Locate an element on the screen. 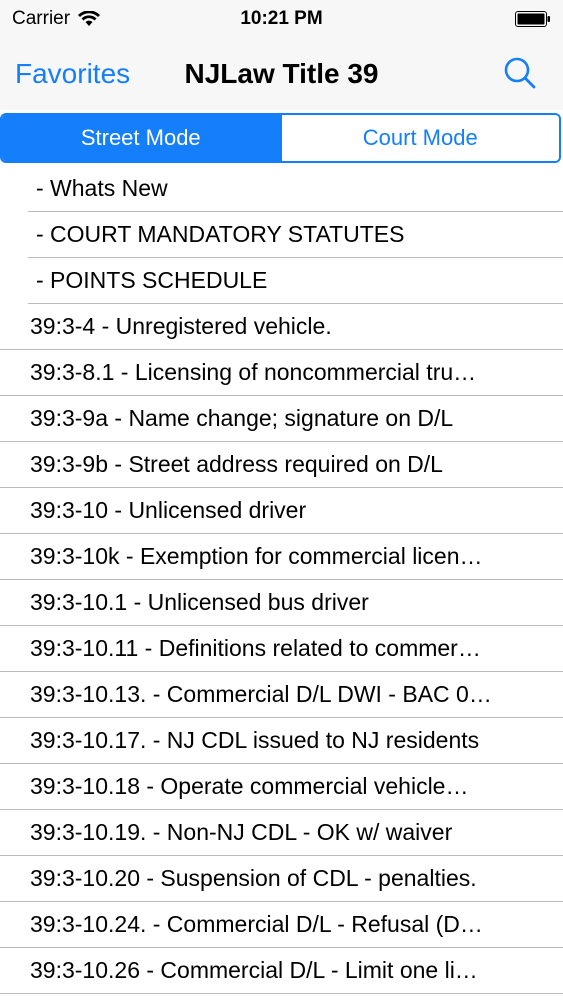 Image resolution: width=563 pixels, height=1000 pixels. street-mode-segment: Street Mode is located at coordinates (141, 138).